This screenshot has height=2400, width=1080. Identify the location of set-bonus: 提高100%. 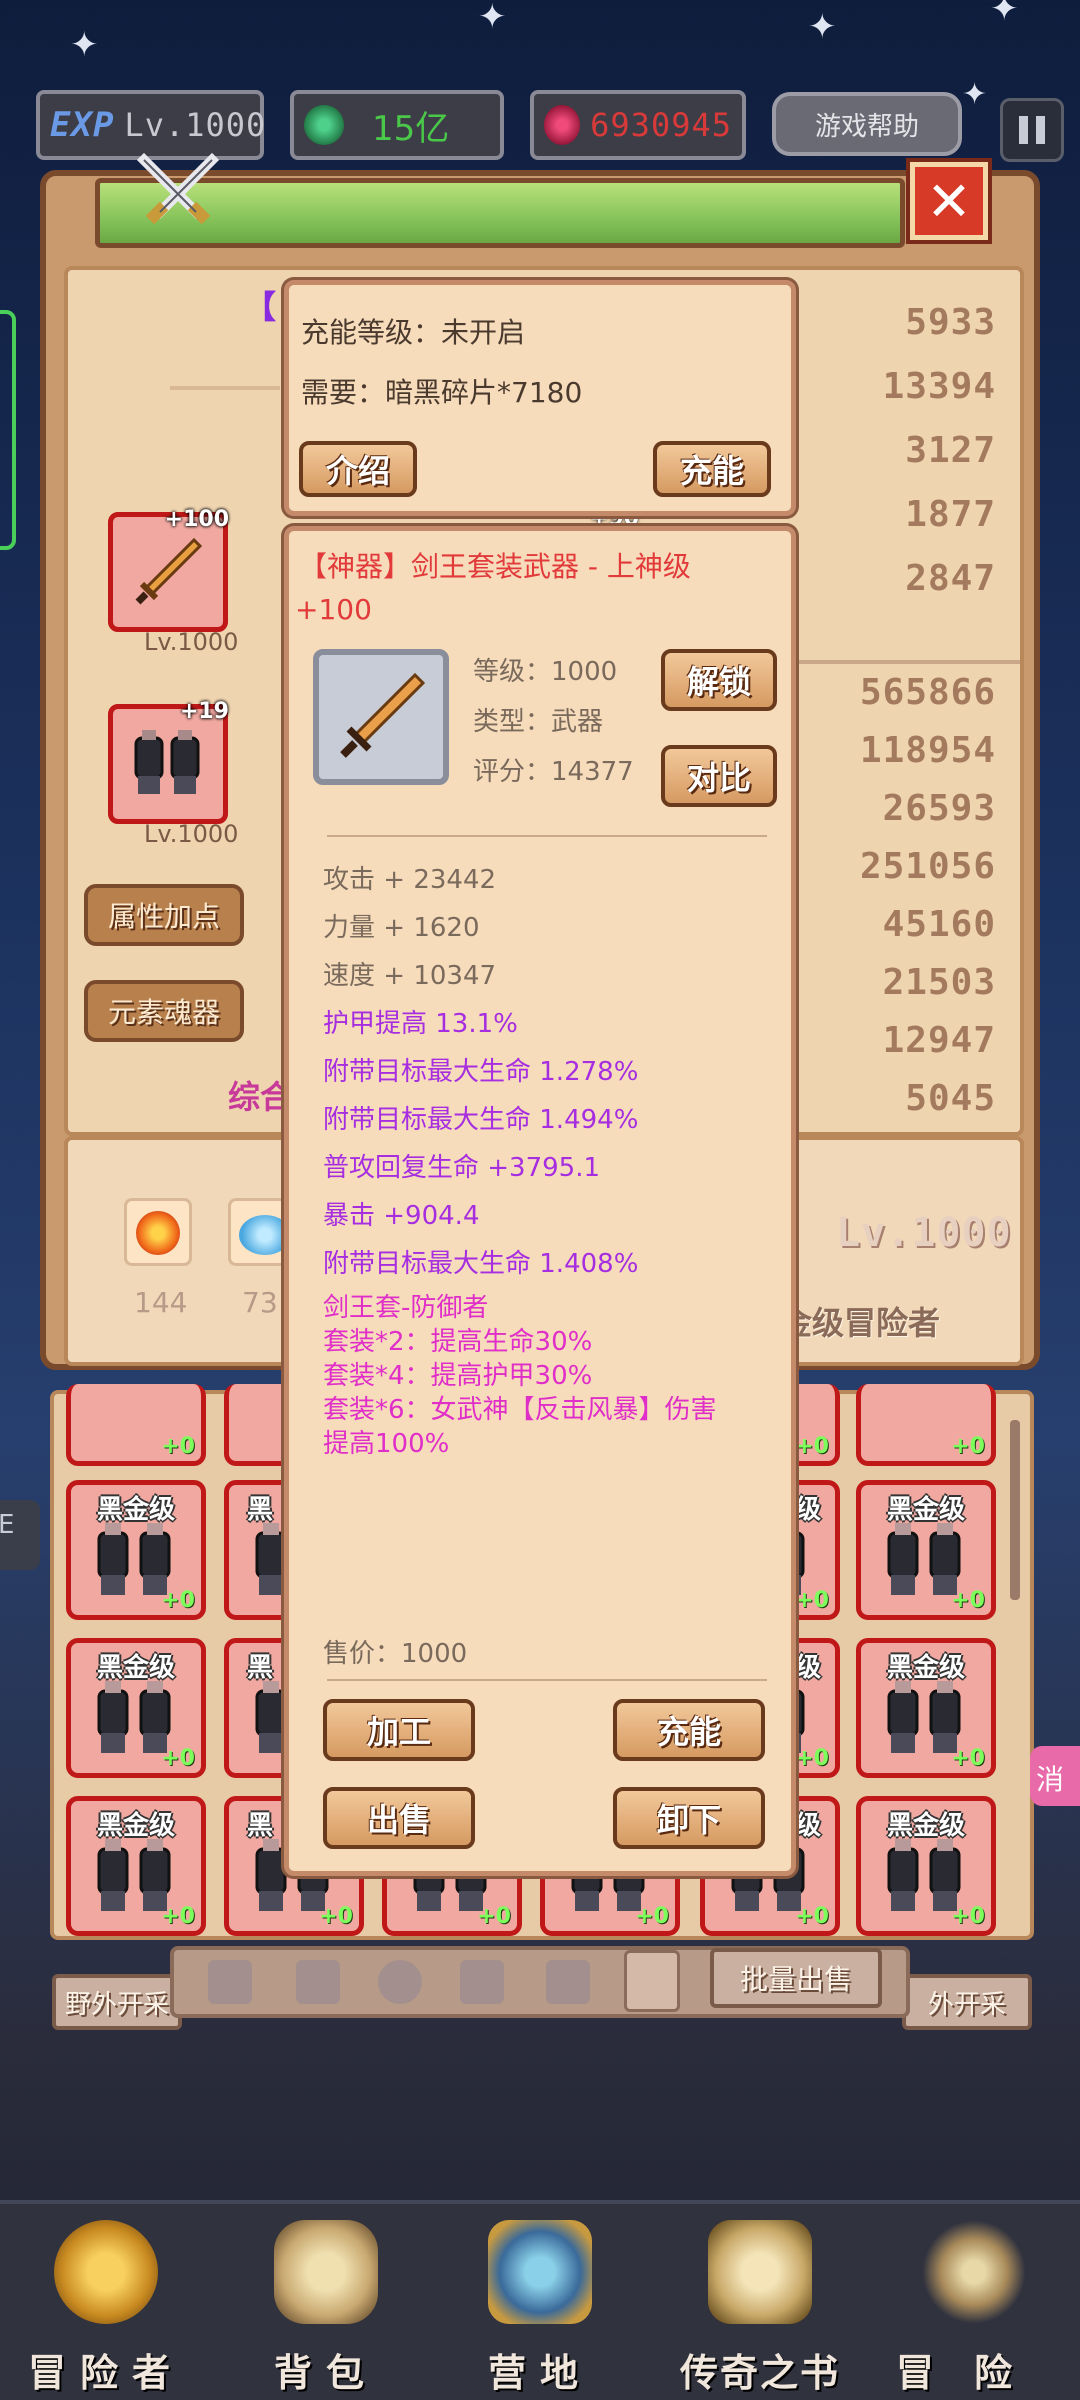
(386, 1444).